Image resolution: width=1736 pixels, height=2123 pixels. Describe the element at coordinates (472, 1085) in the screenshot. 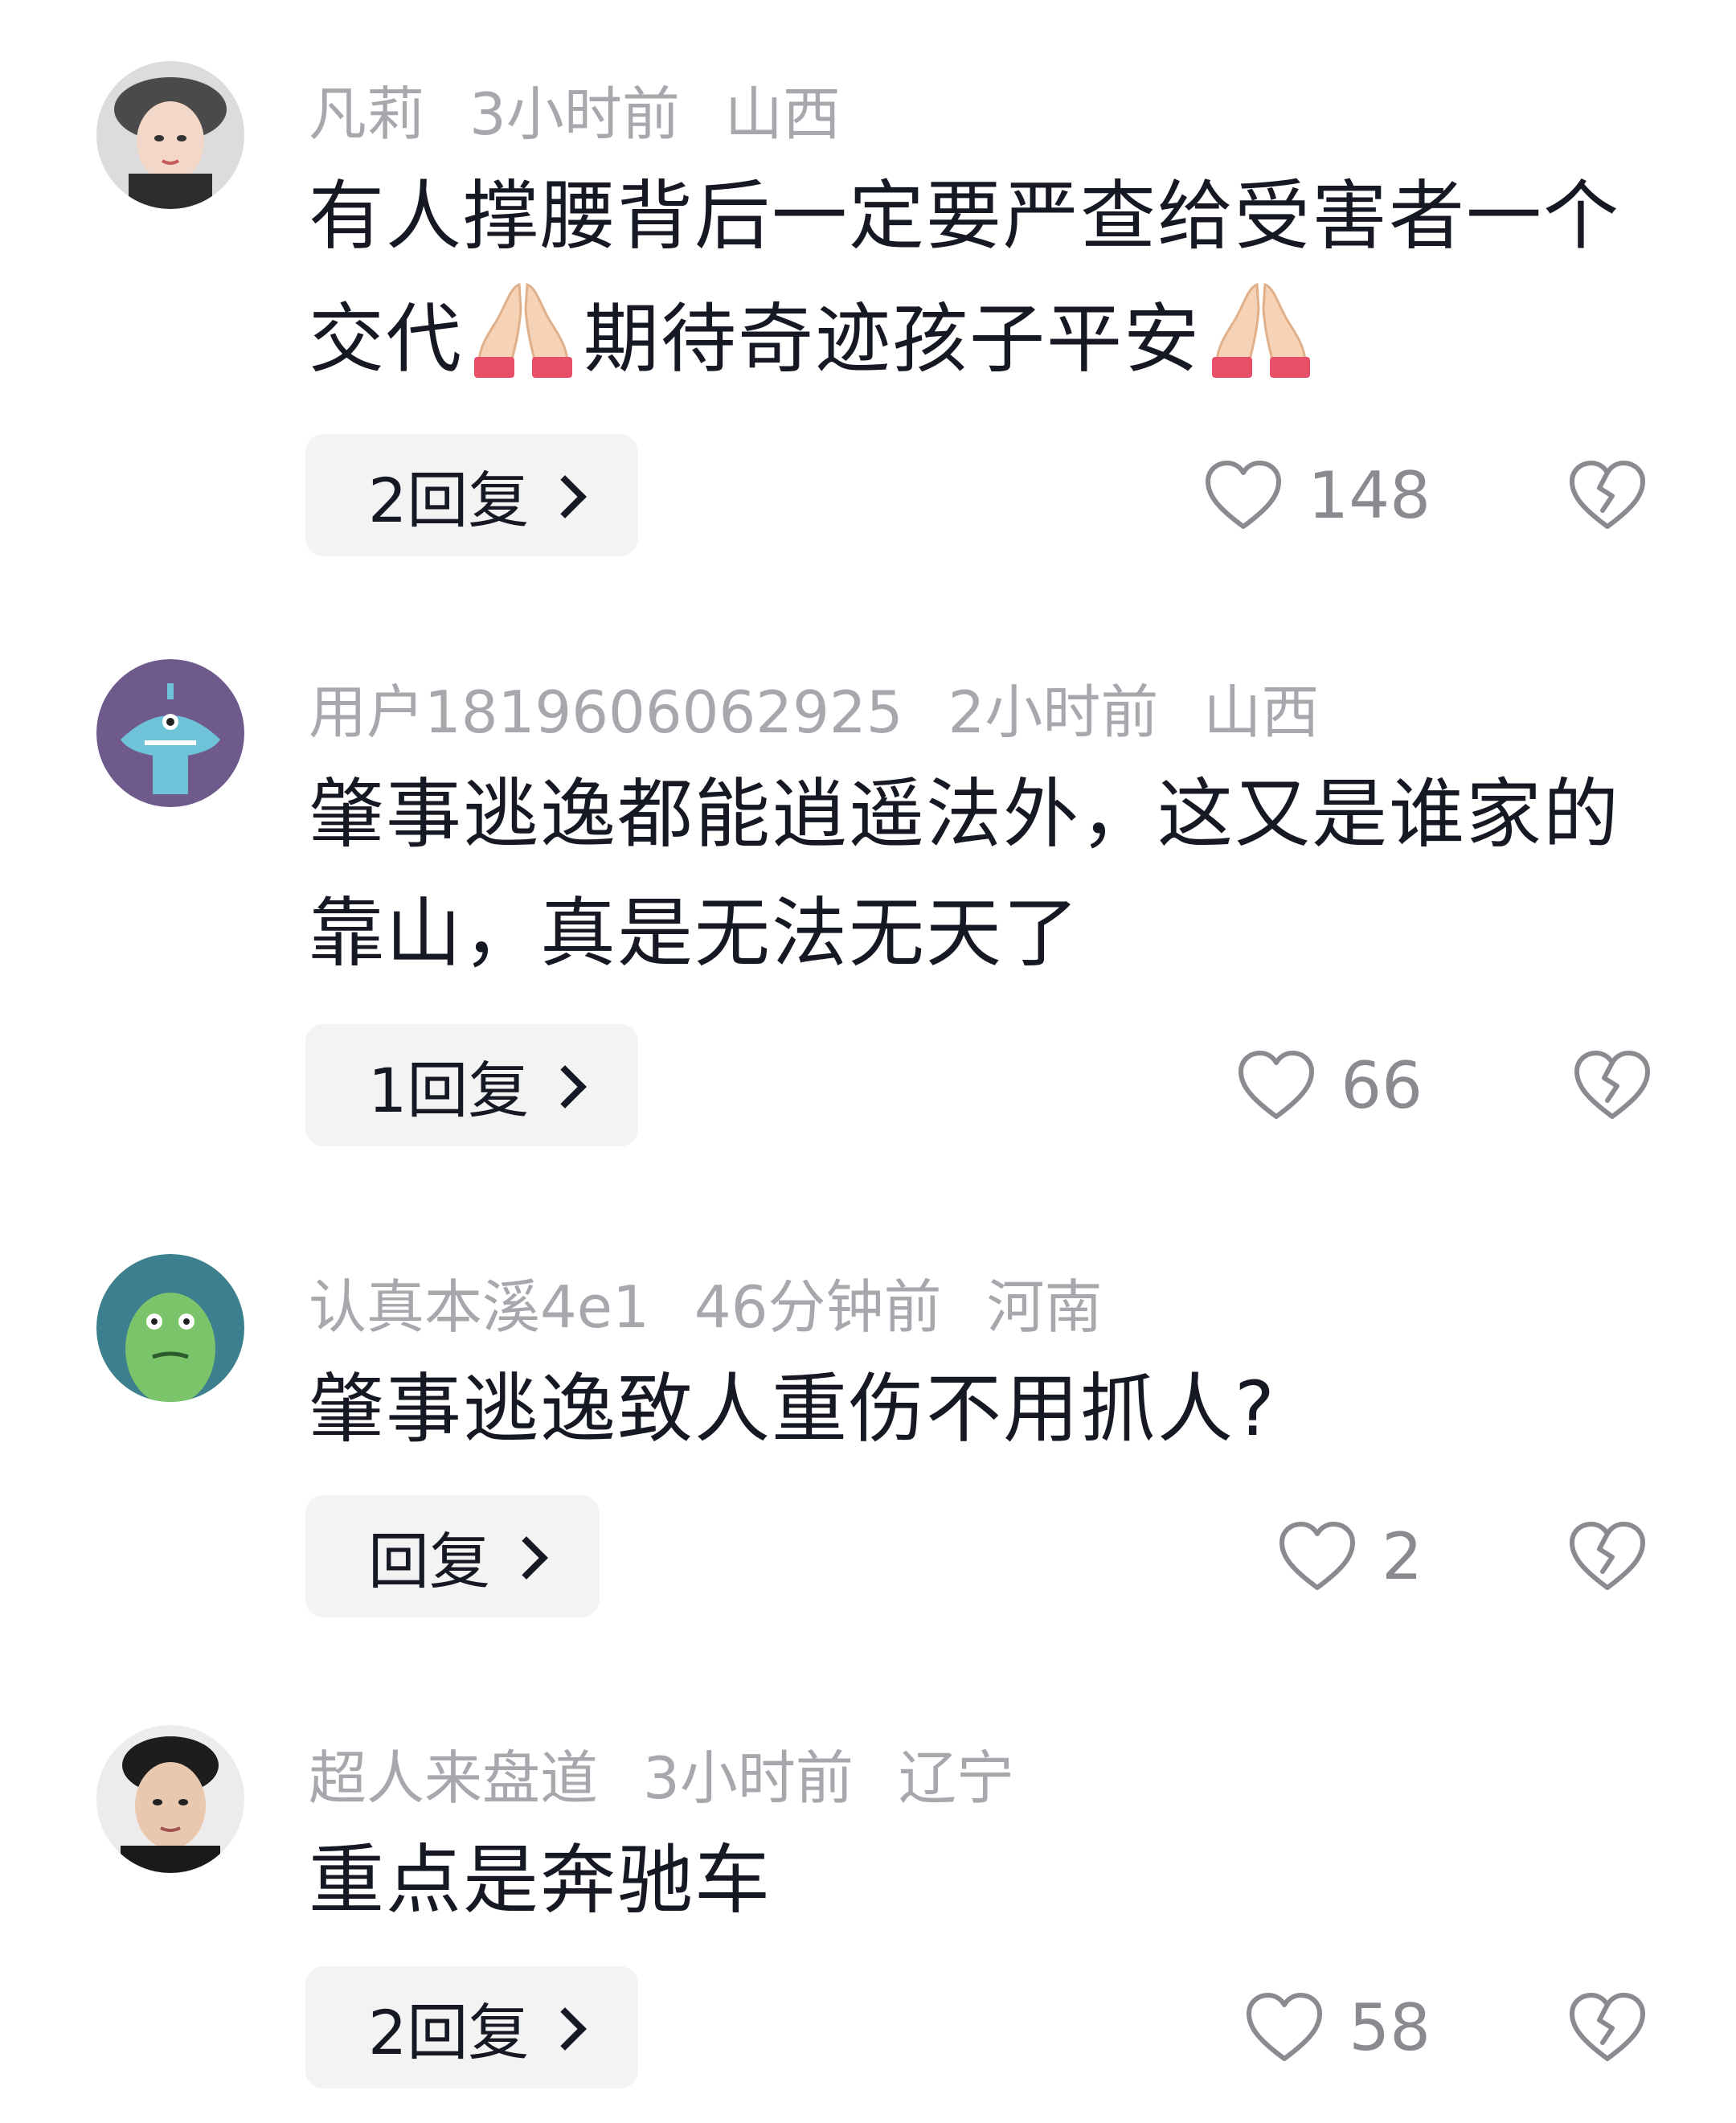

I see `view-replies-button: 1回复` at that location.